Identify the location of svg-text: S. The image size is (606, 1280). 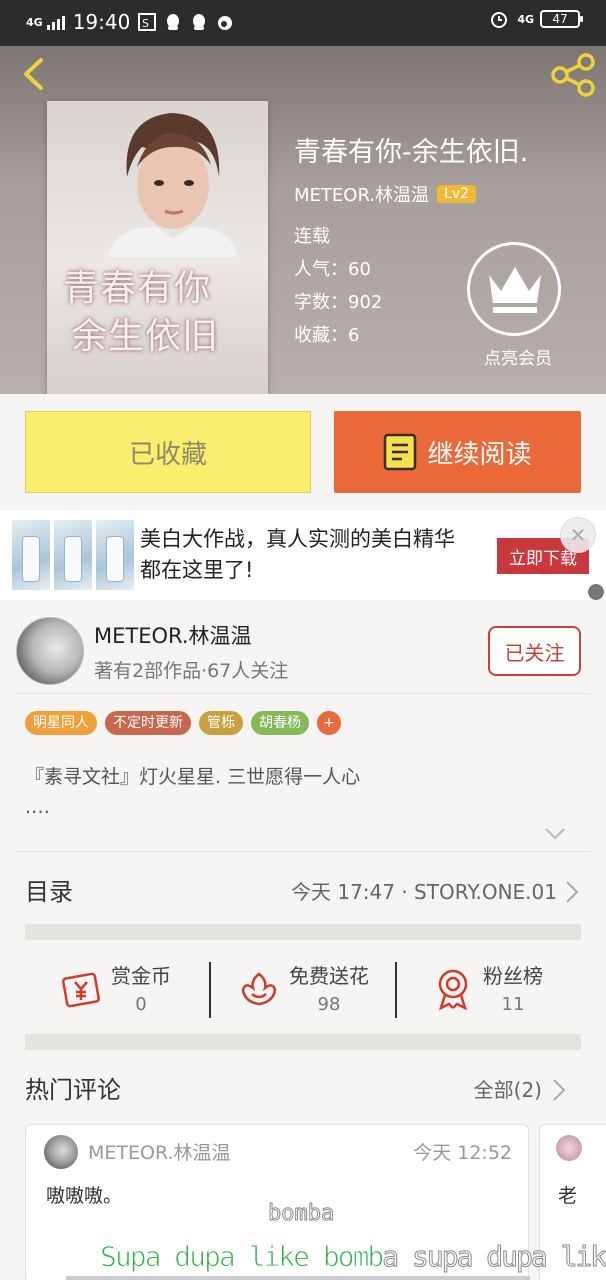
(145, 23).